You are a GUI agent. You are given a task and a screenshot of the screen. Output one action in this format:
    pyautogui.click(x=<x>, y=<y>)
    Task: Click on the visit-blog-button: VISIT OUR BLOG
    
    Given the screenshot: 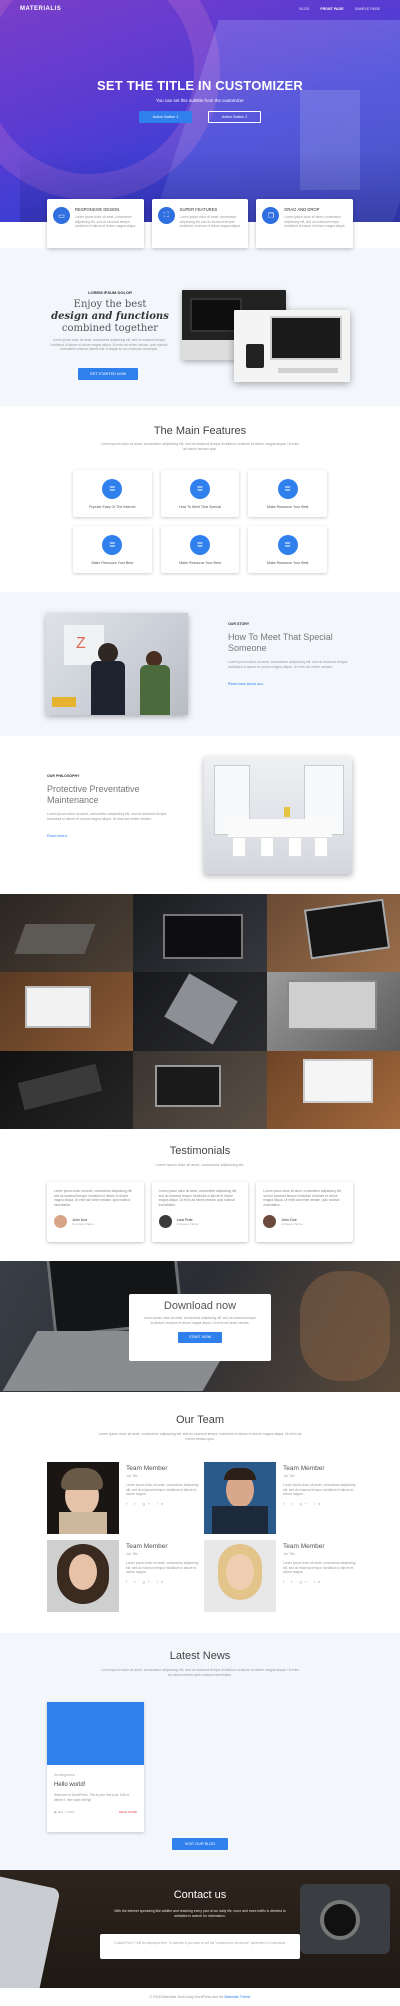 What is the action you would take?
    pyautogui.click(x=200, y=1844)
    